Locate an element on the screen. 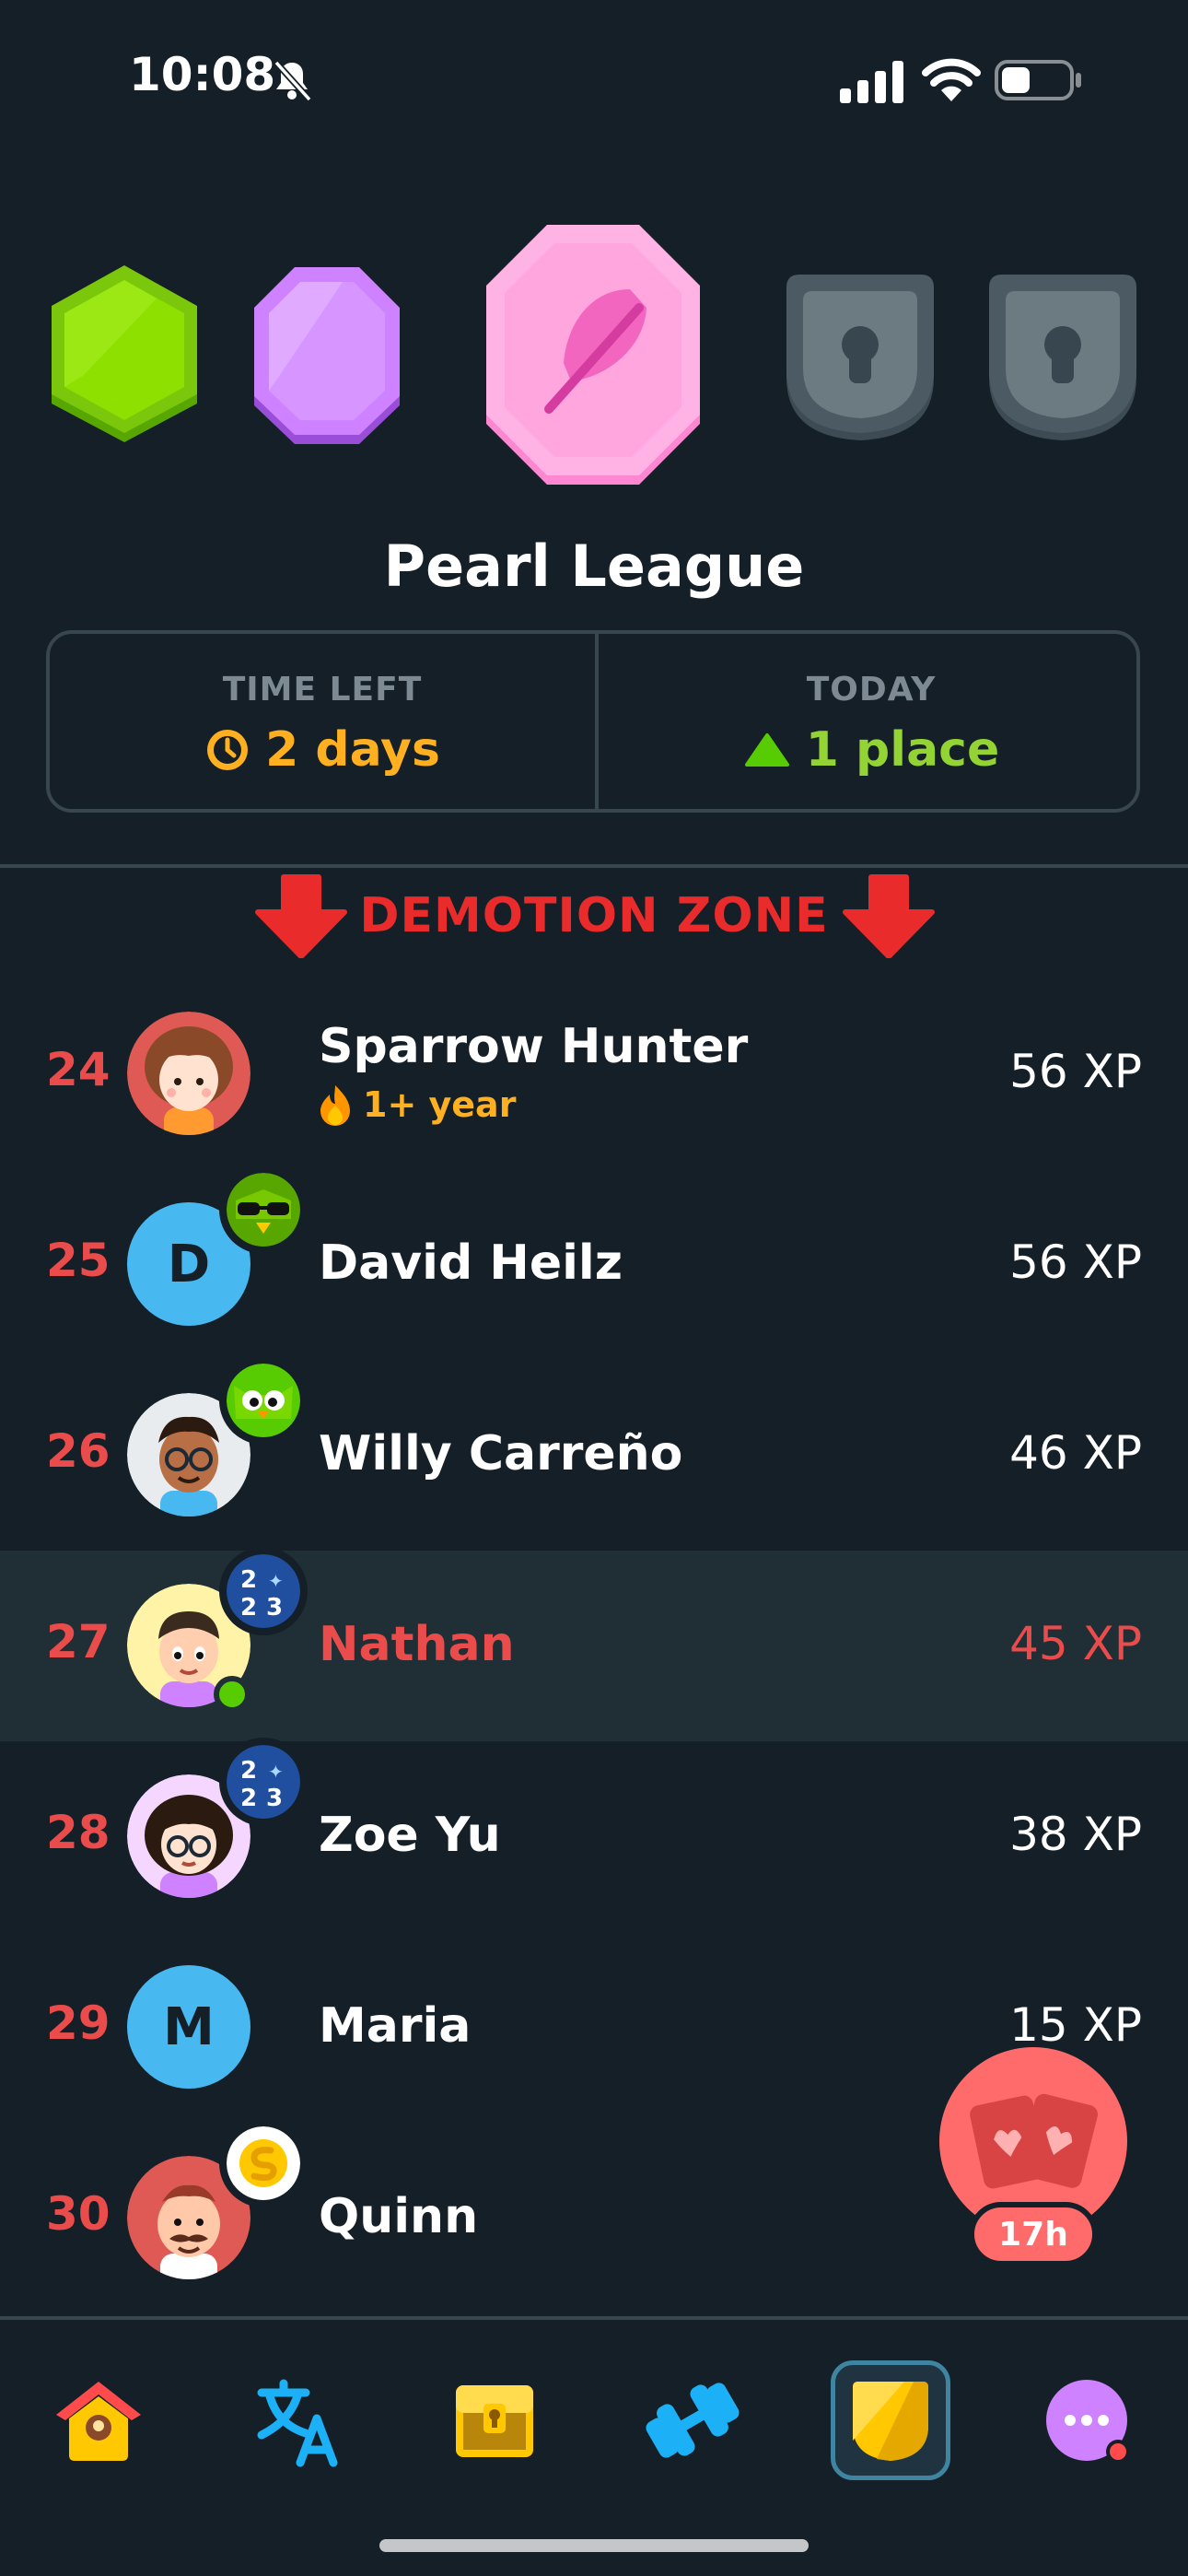  nav-more is located at coordinates (1088, 2420).